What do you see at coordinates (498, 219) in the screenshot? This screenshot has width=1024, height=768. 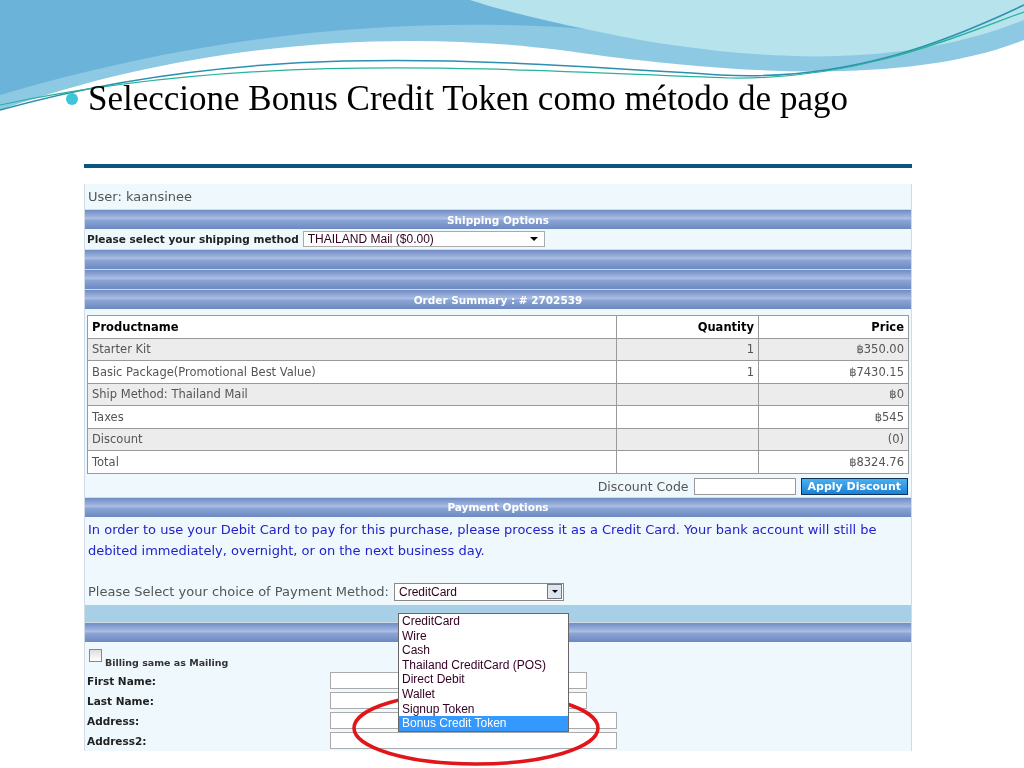 I see `section-header: Shipping Options` at bounding box center [498, 219].